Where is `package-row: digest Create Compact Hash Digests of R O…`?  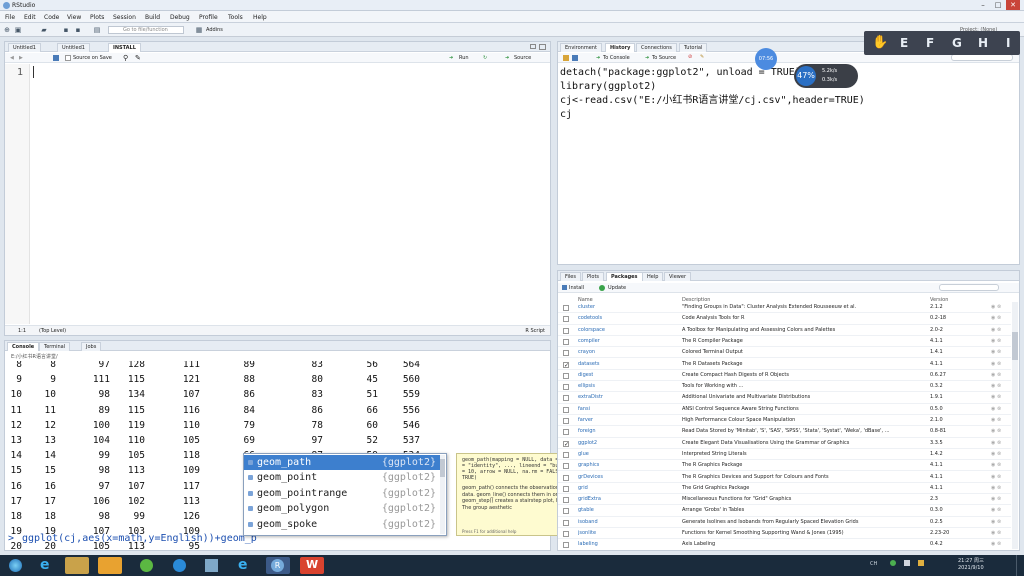
package-row: digest Create Compact Hash Digests of R O… is located at coordinates (784, 376).